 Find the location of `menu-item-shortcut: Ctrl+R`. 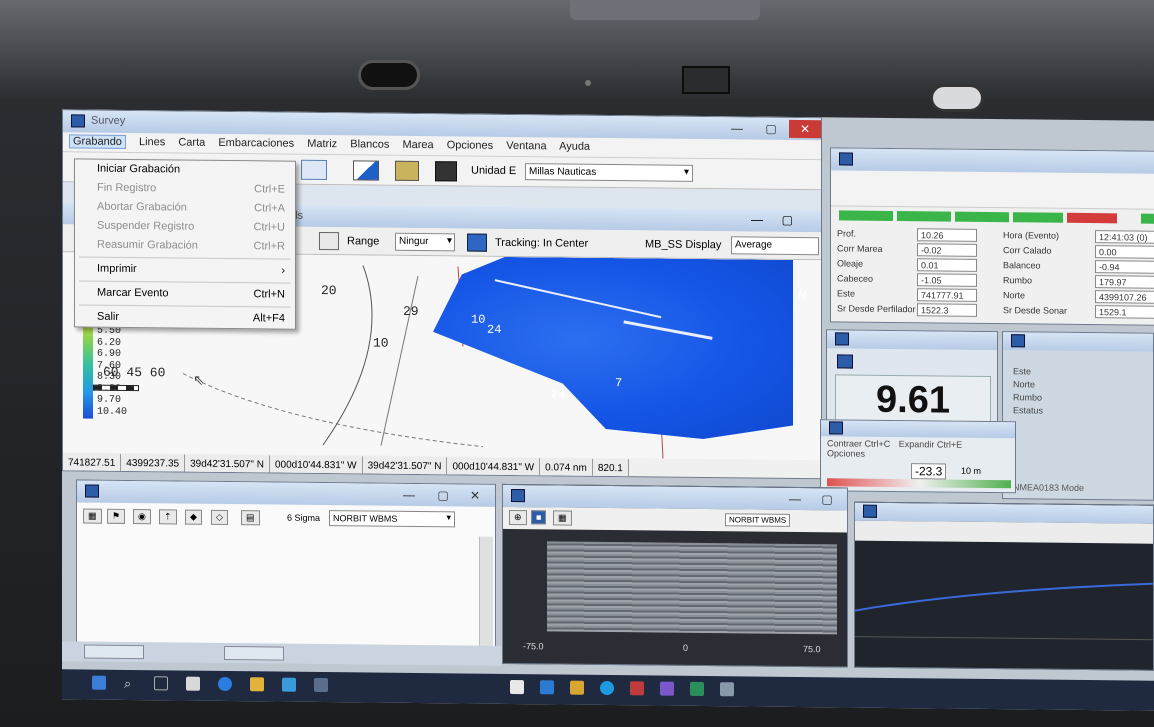

menu-item-shortcut: Ctrl+R is located at coordinates (269, 246).